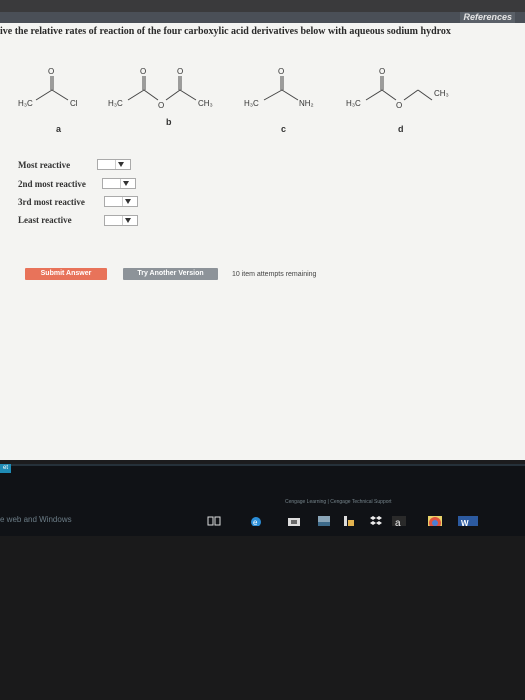  Describe the element at coordinates (25, 103) in the screenshot. I see `struct-a-left: H₃C` at that location.